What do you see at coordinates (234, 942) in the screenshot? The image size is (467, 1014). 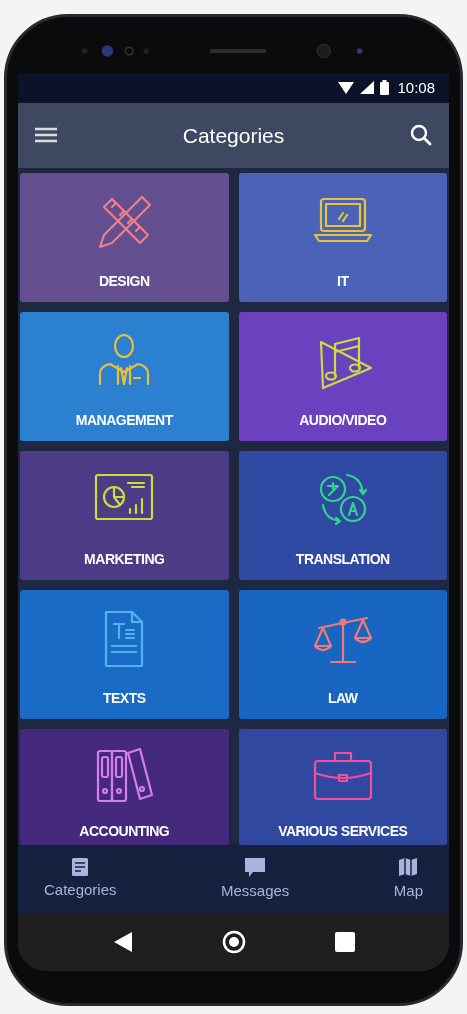 I see `home-icon` at bounding box center [234, 942].